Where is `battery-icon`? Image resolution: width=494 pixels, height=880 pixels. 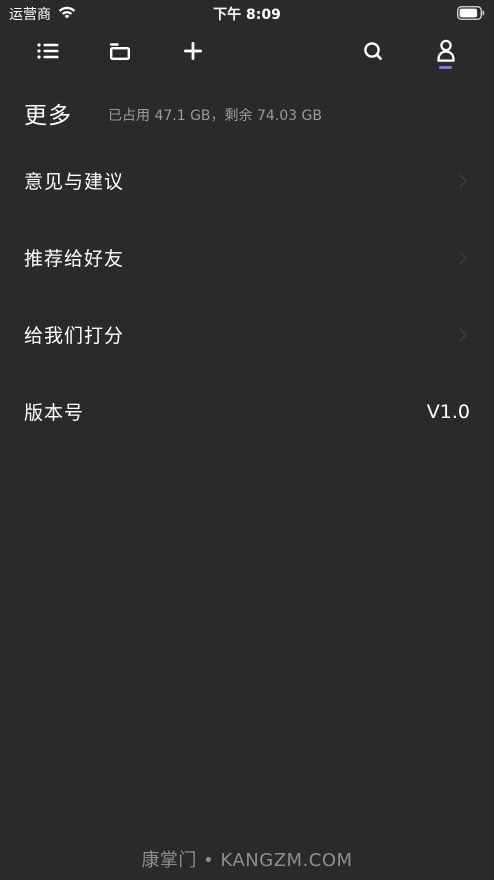
battery-icon is located at coordinates (471, 13).